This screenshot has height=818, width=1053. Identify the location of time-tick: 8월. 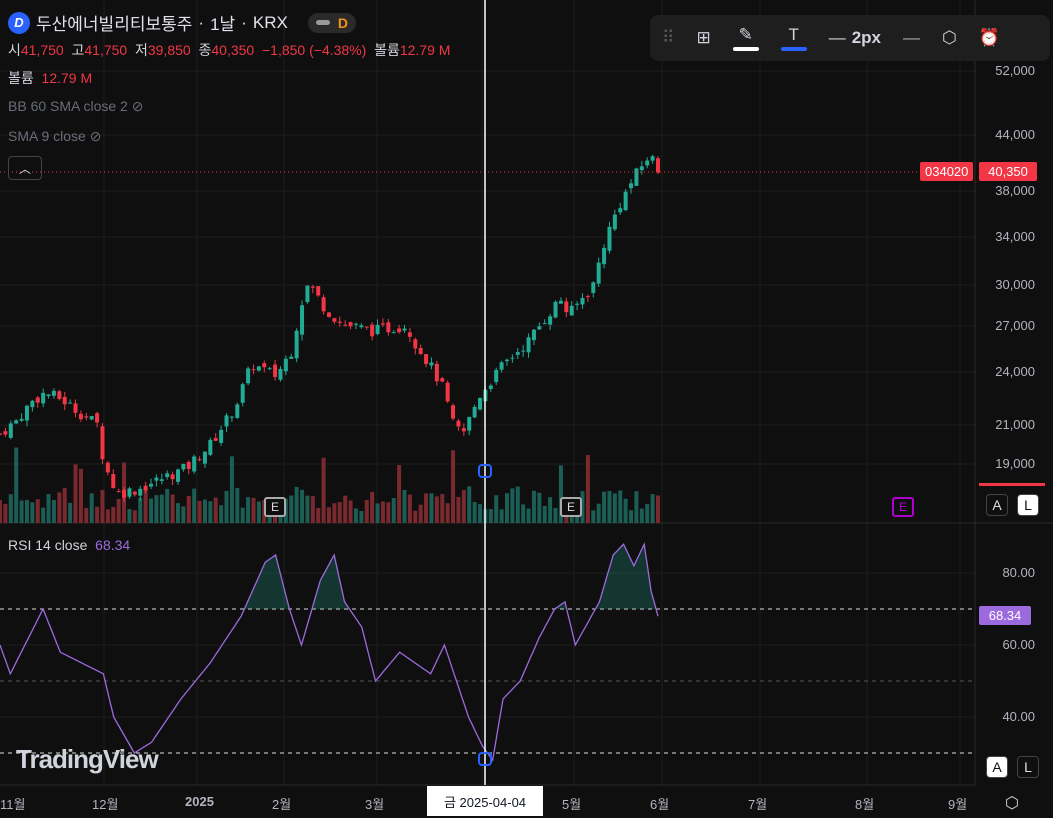
(865, 804).